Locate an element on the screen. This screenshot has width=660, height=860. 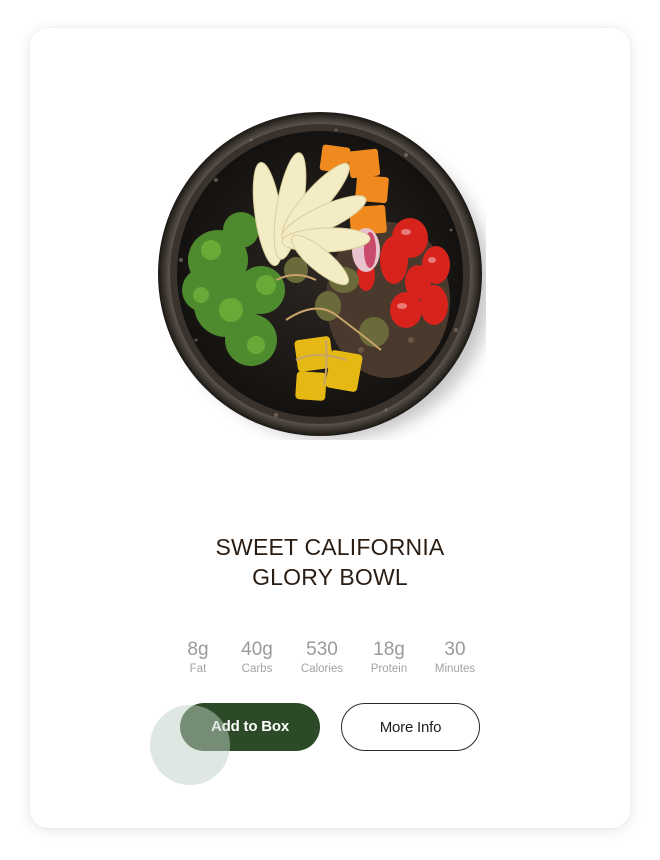
stat-value: 18g is located at coordinates (389, 649).